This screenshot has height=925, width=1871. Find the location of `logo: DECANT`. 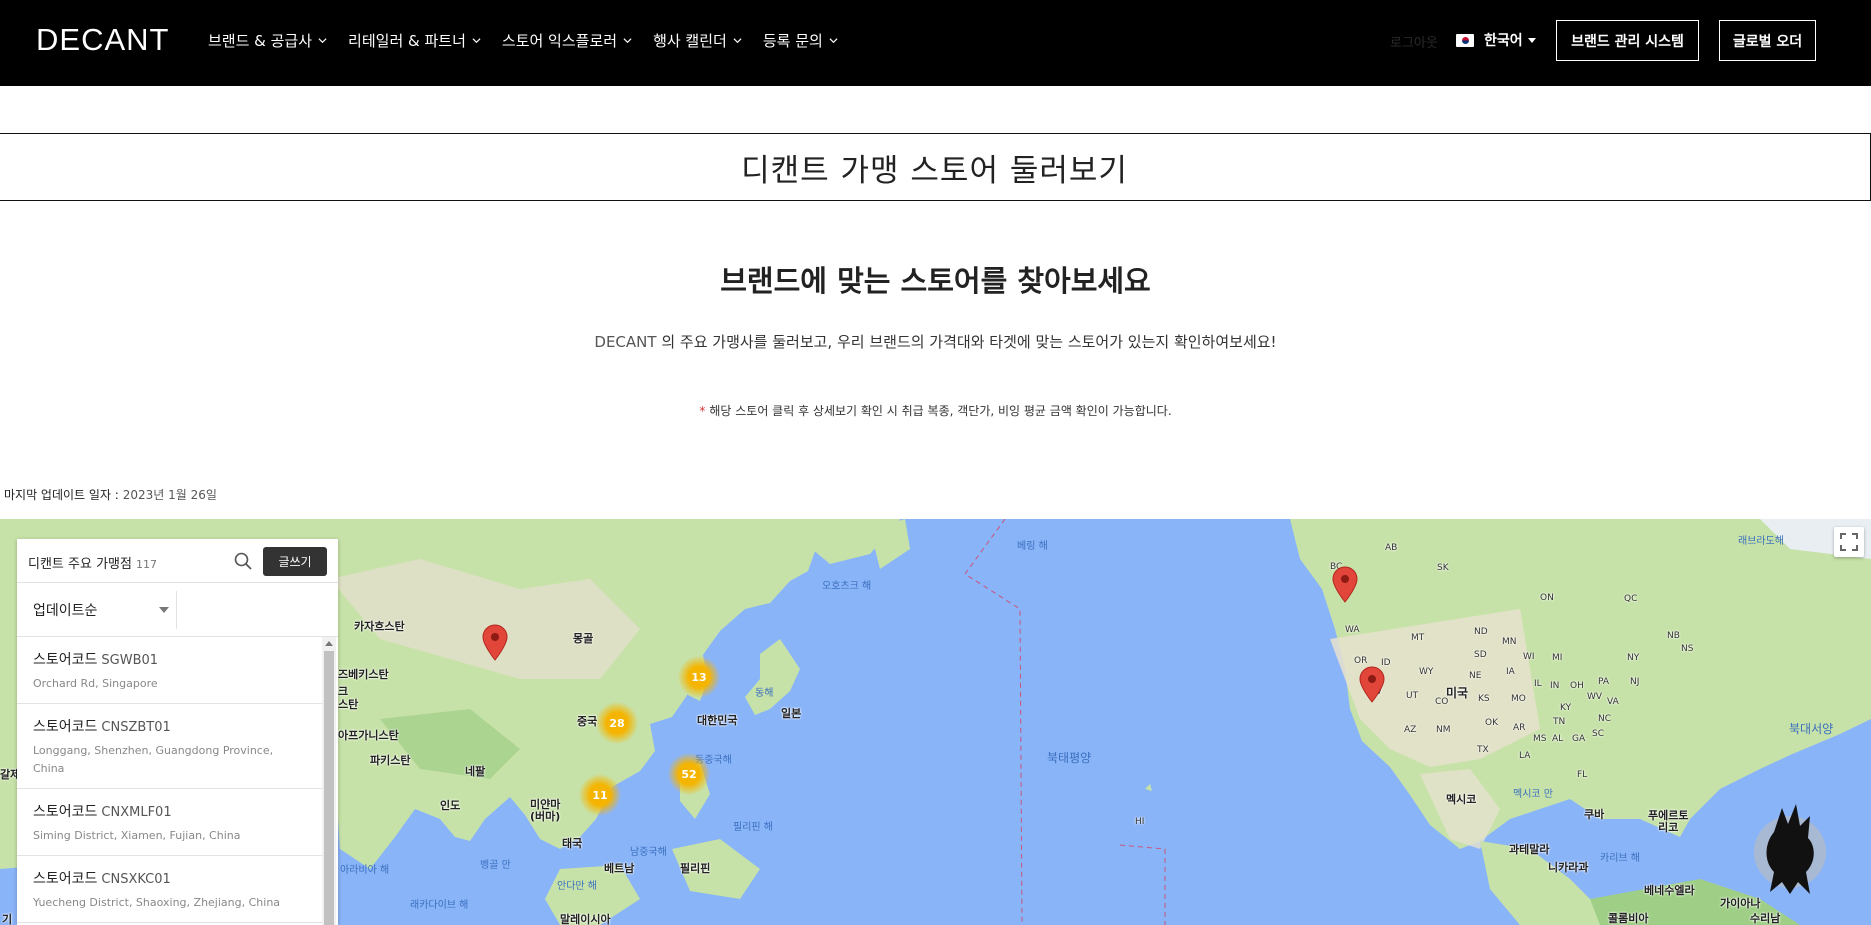

logo: DECANT is located at coordinates (102, 40).